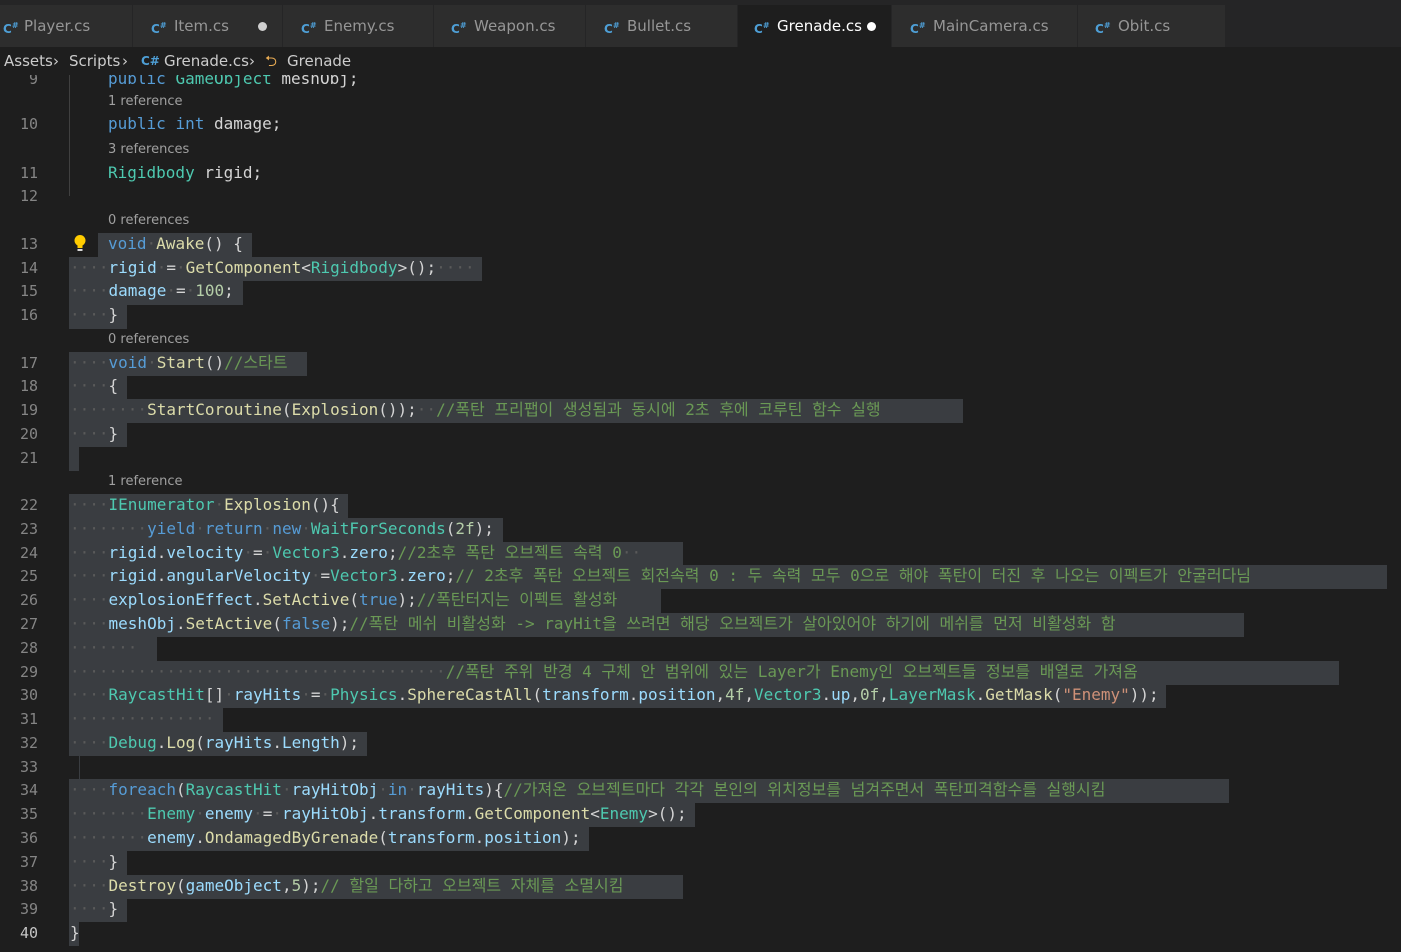  I want to click on code-line: ···············, so click(142, 718).